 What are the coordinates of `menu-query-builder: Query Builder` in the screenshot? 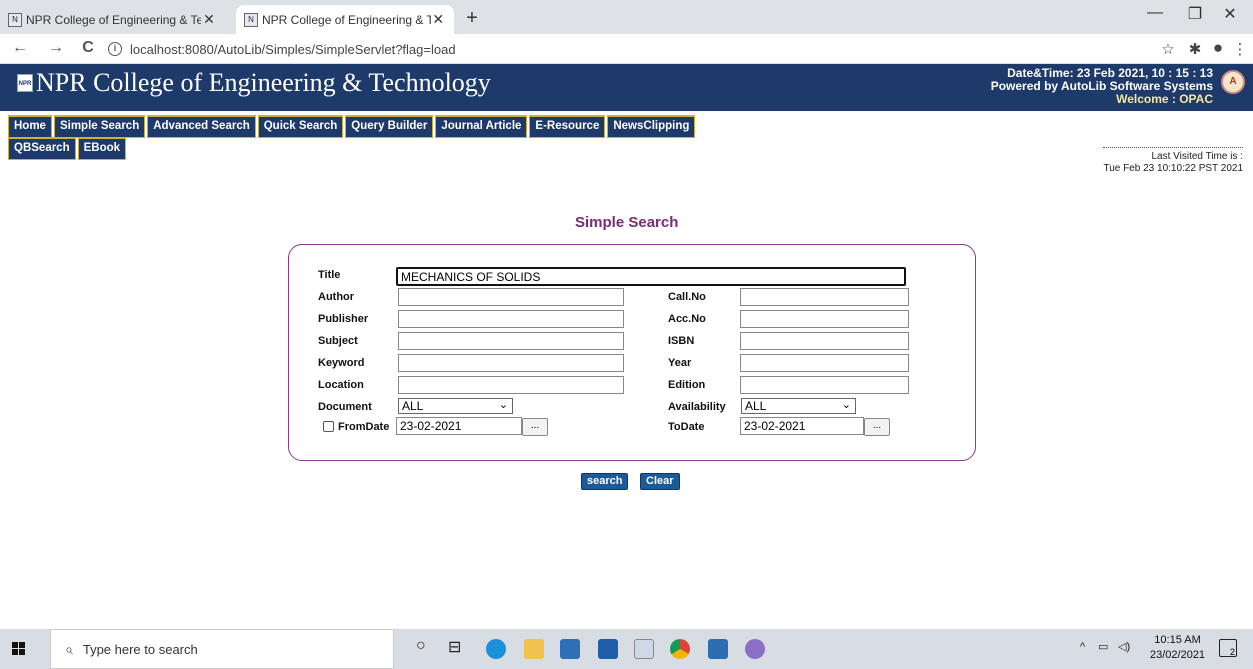 It's located at (389, 126).